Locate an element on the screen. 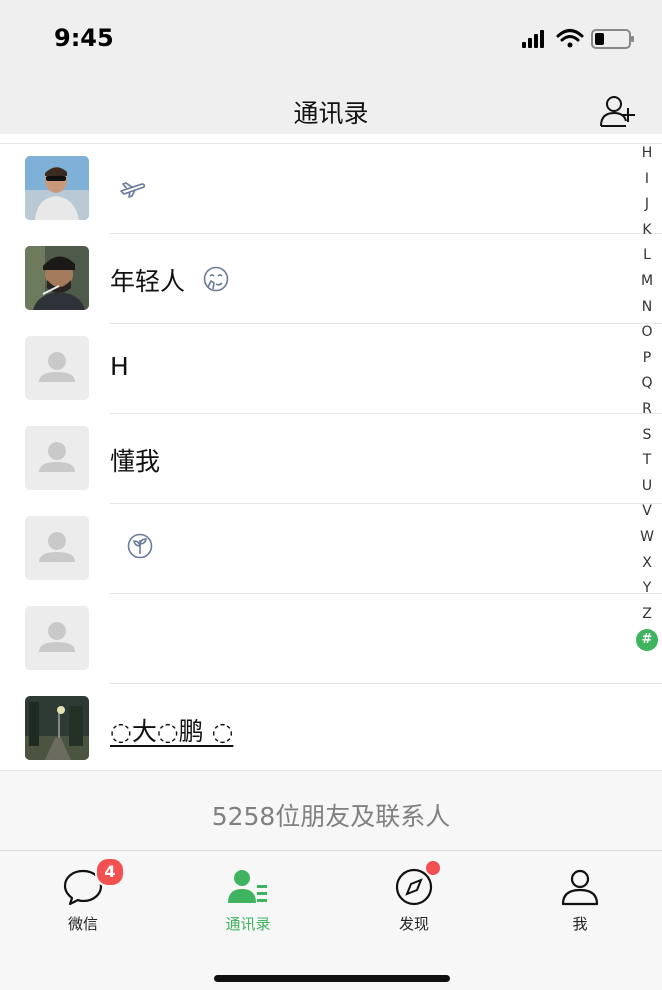  home-indicator is located at coordinates (332, 978).